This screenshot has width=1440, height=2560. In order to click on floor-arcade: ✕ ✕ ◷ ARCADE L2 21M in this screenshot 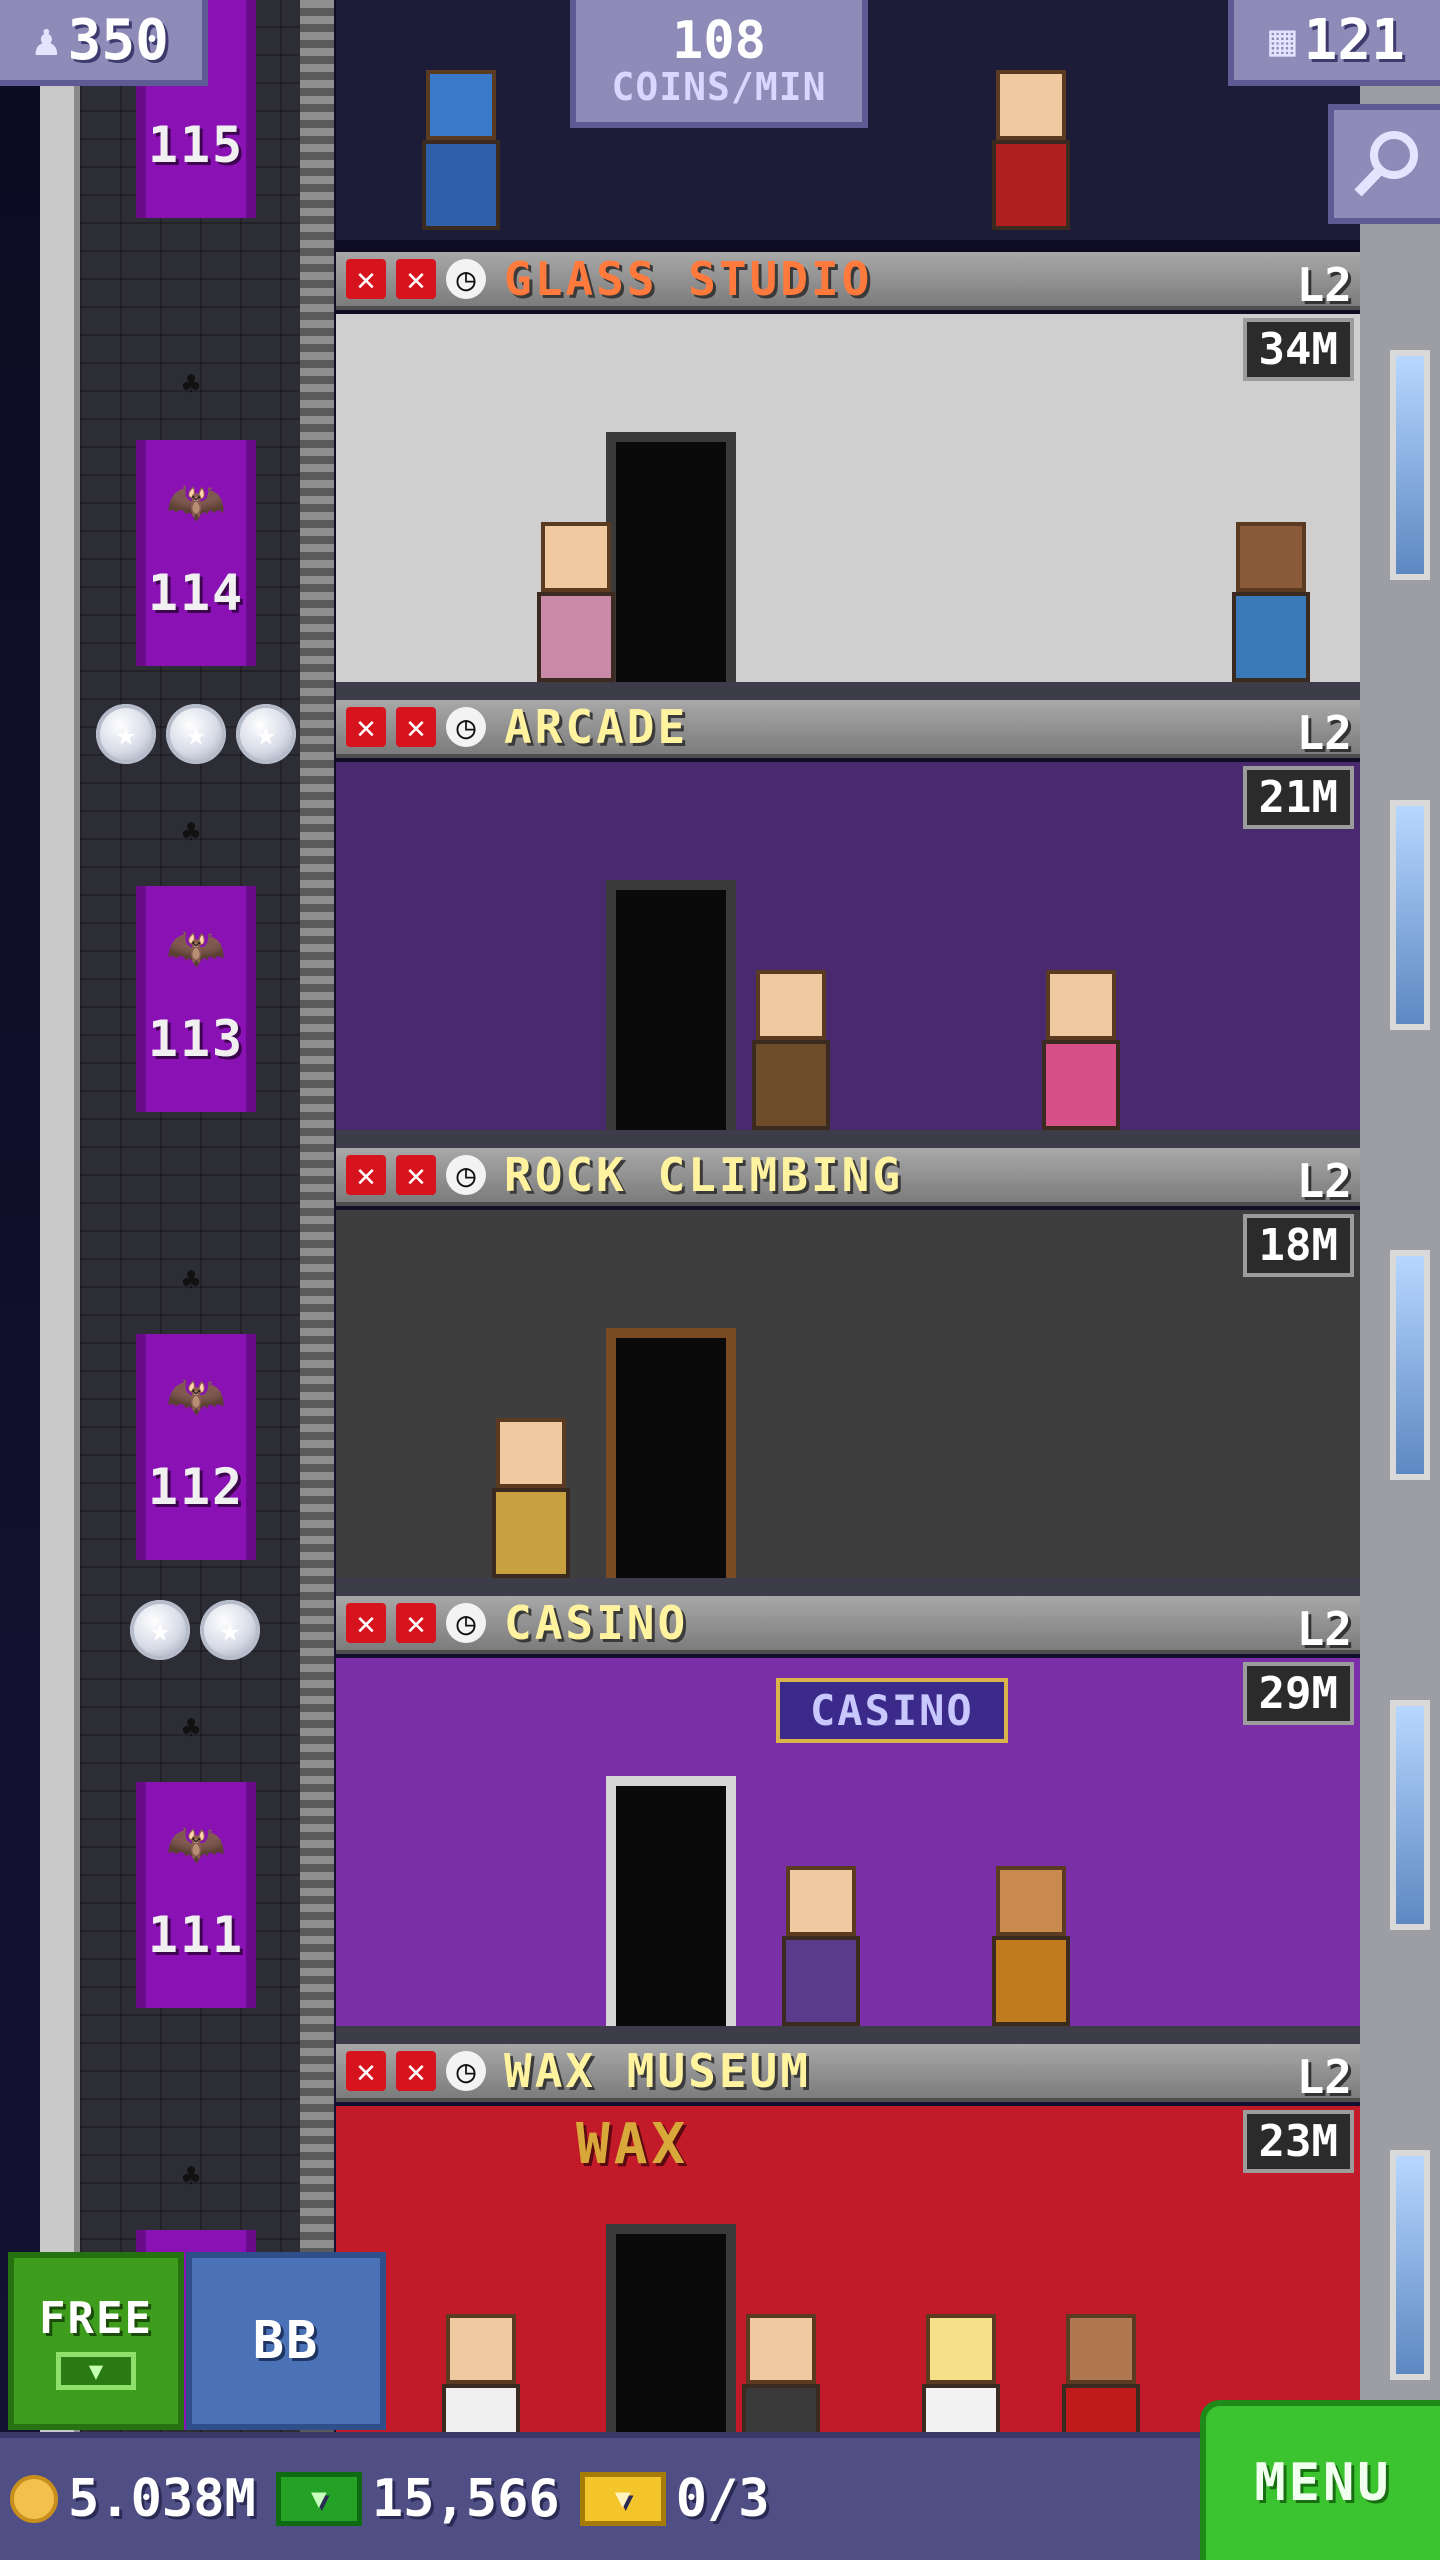, I will do `click(848, 924)`.